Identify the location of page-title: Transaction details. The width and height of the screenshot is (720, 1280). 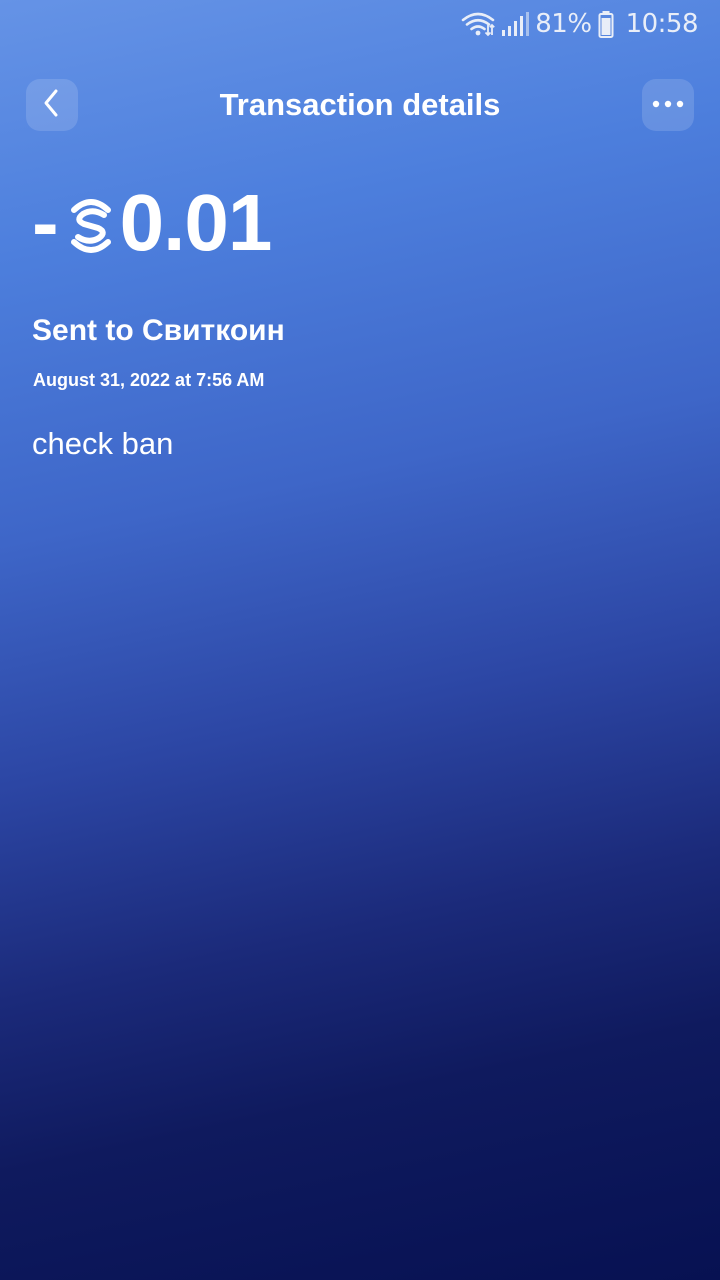
(360, 104).